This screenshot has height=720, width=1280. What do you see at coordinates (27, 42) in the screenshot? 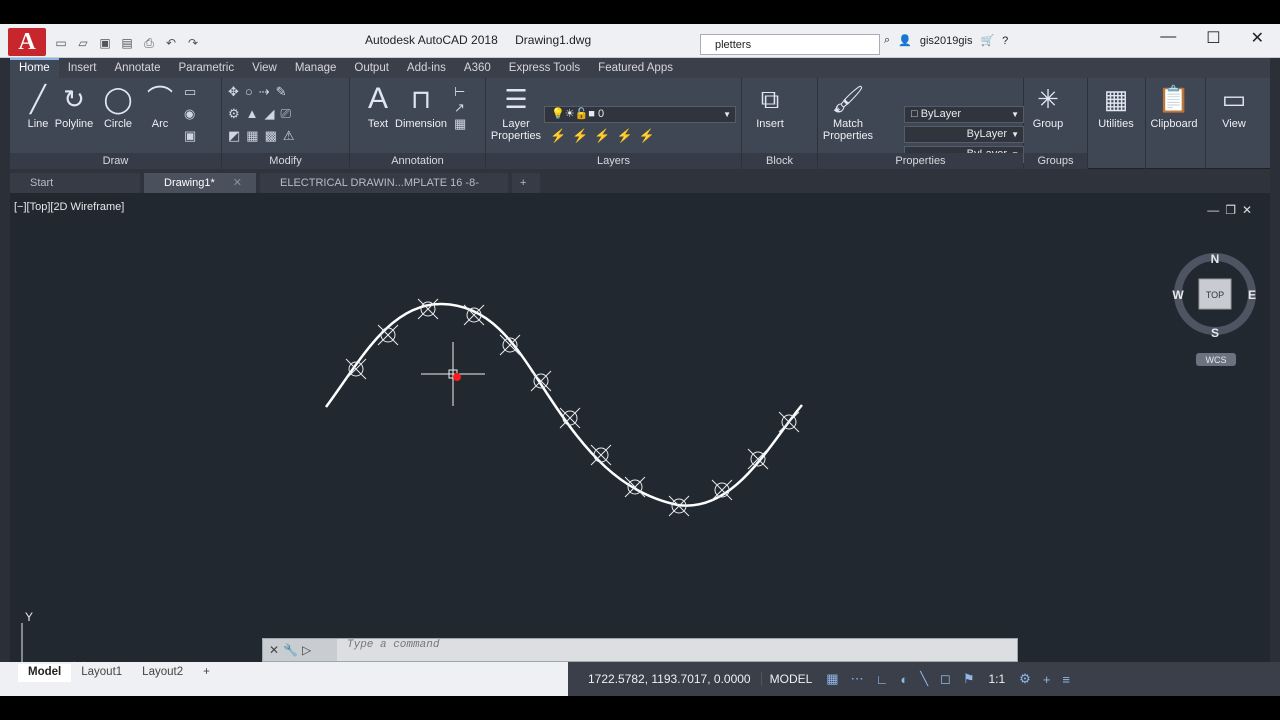
I see `application-menu-button: A` at bounding box center [27, 42].